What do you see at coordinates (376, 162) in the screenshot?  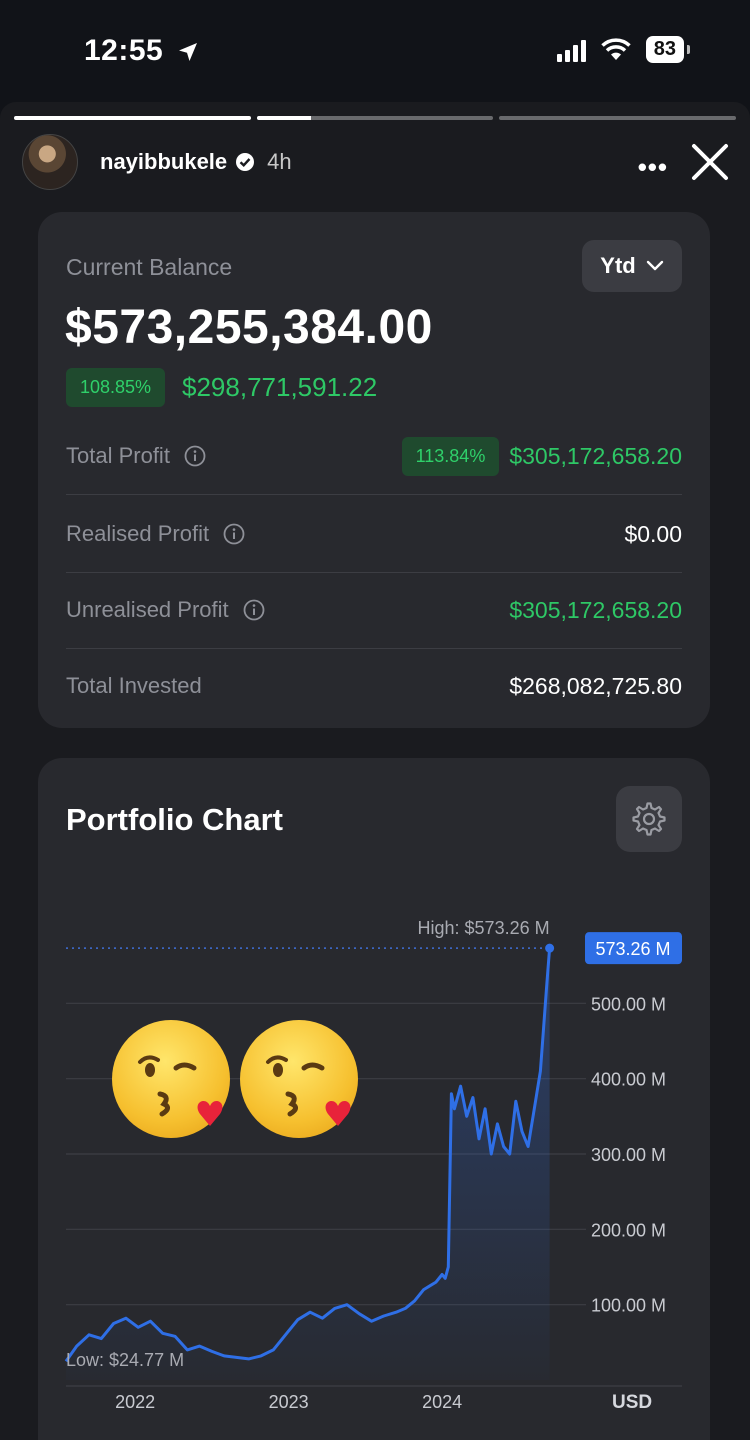 I see `story-header: nayibbukele 4h •••` at bounding box center [376, 162].